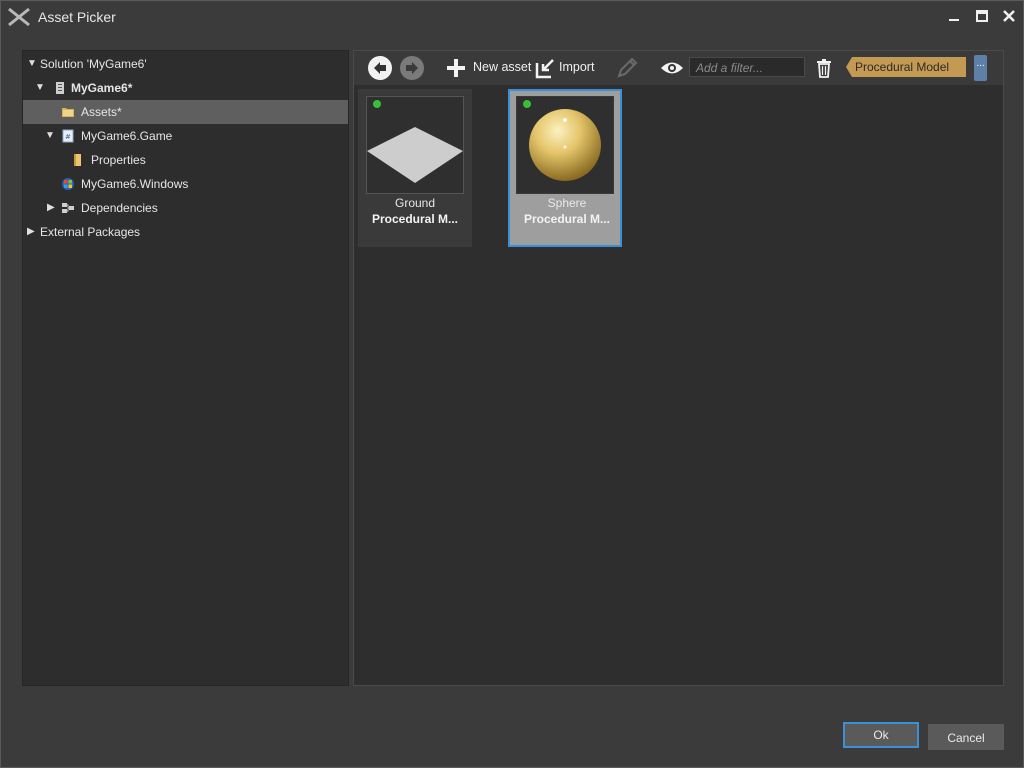 The image size is (1024, 768). What do you see at coordinates (119, 208) in the screenshot?
I see `tree-item-label: Dependencies` at bounding box center [119, 208].